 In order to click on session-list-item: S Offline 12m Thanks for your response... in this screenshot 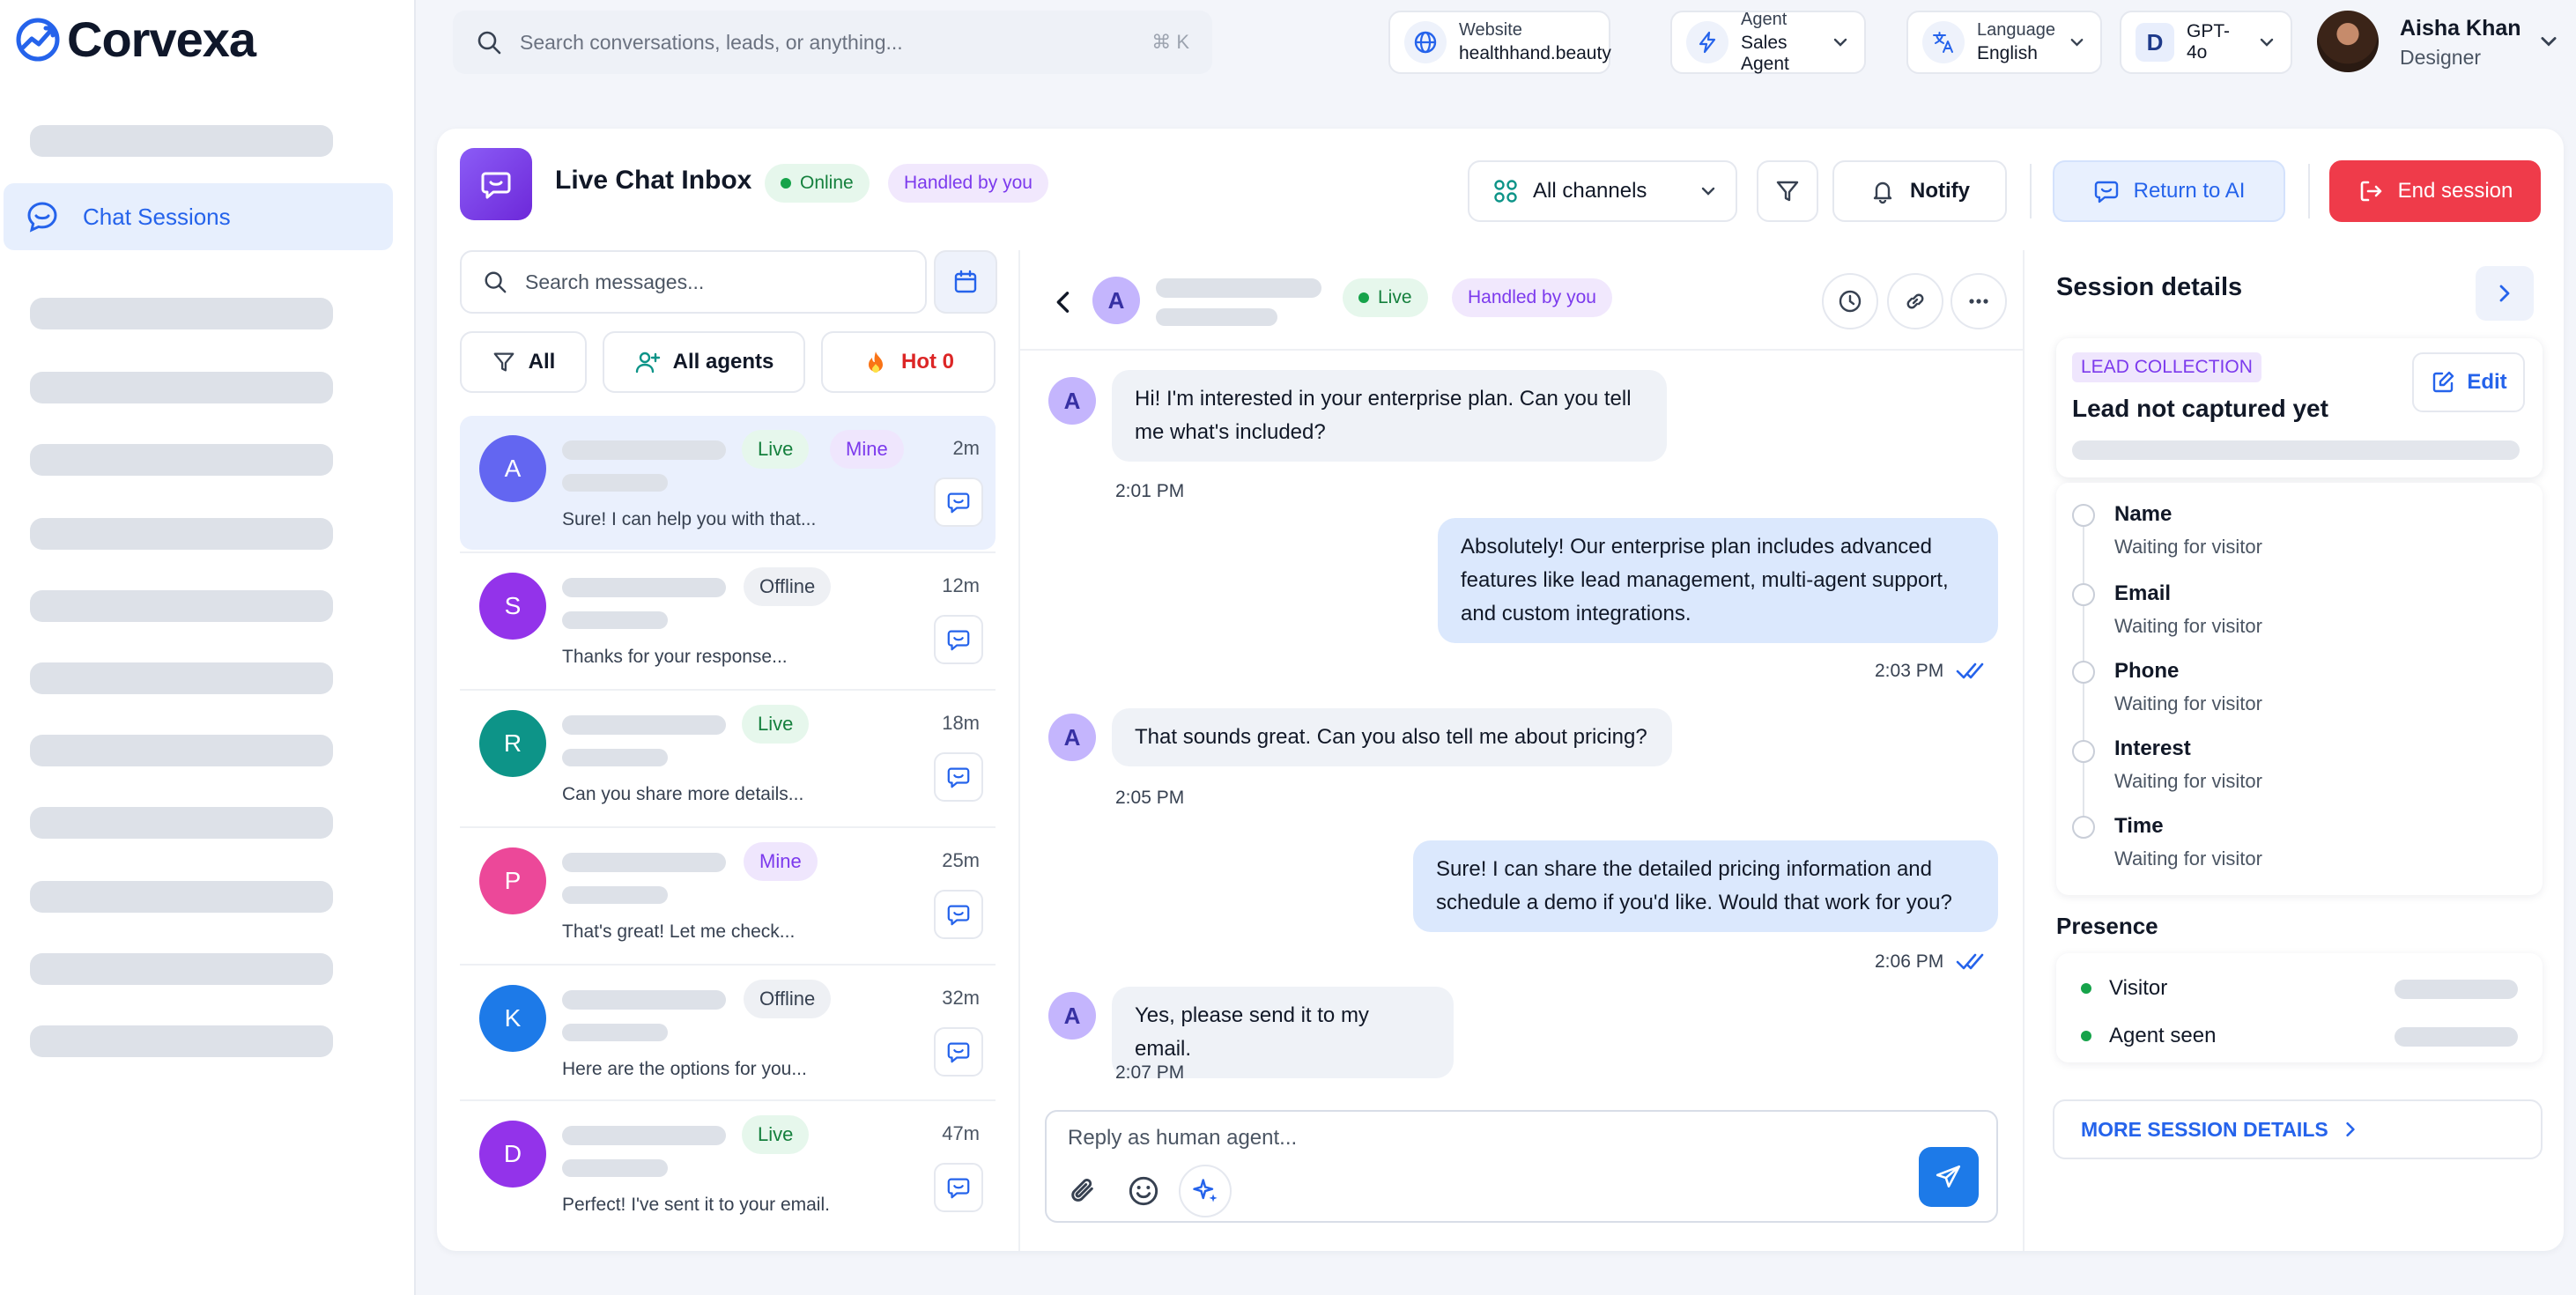, I will do `click(728, 620)`.